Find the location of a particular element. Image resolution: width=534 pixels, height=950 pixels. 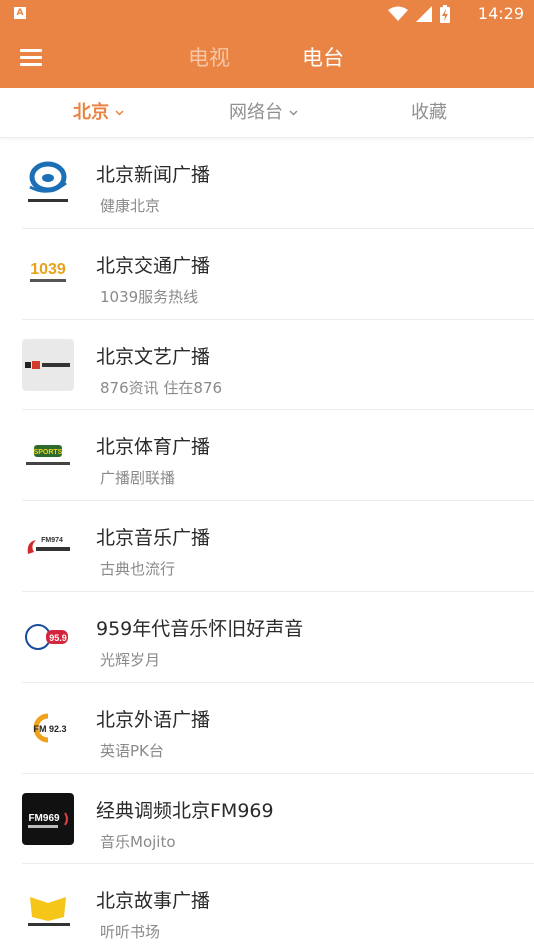

menu-icon is located at coordinates (31, 58).